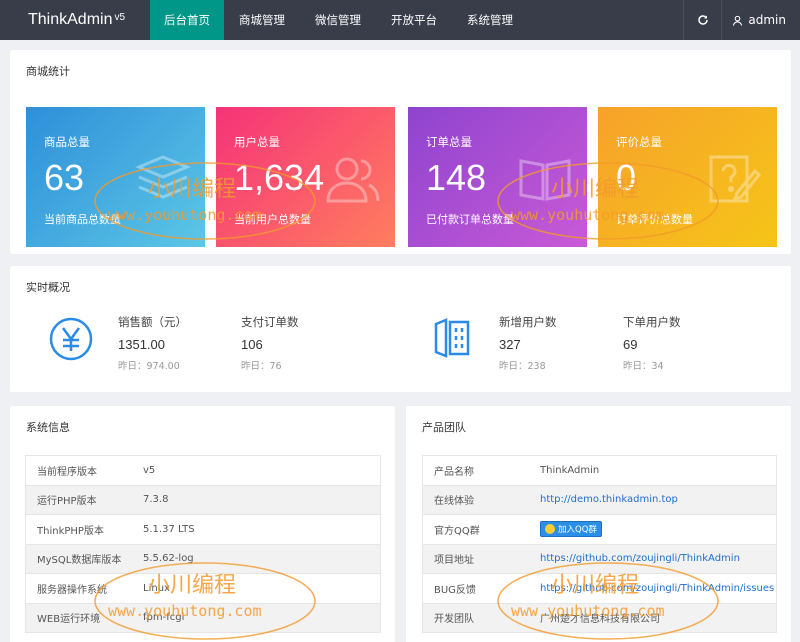  Describe the element at coordinates (639, 142) in the screenshot. I see `card-label: 评价总量` at that location.